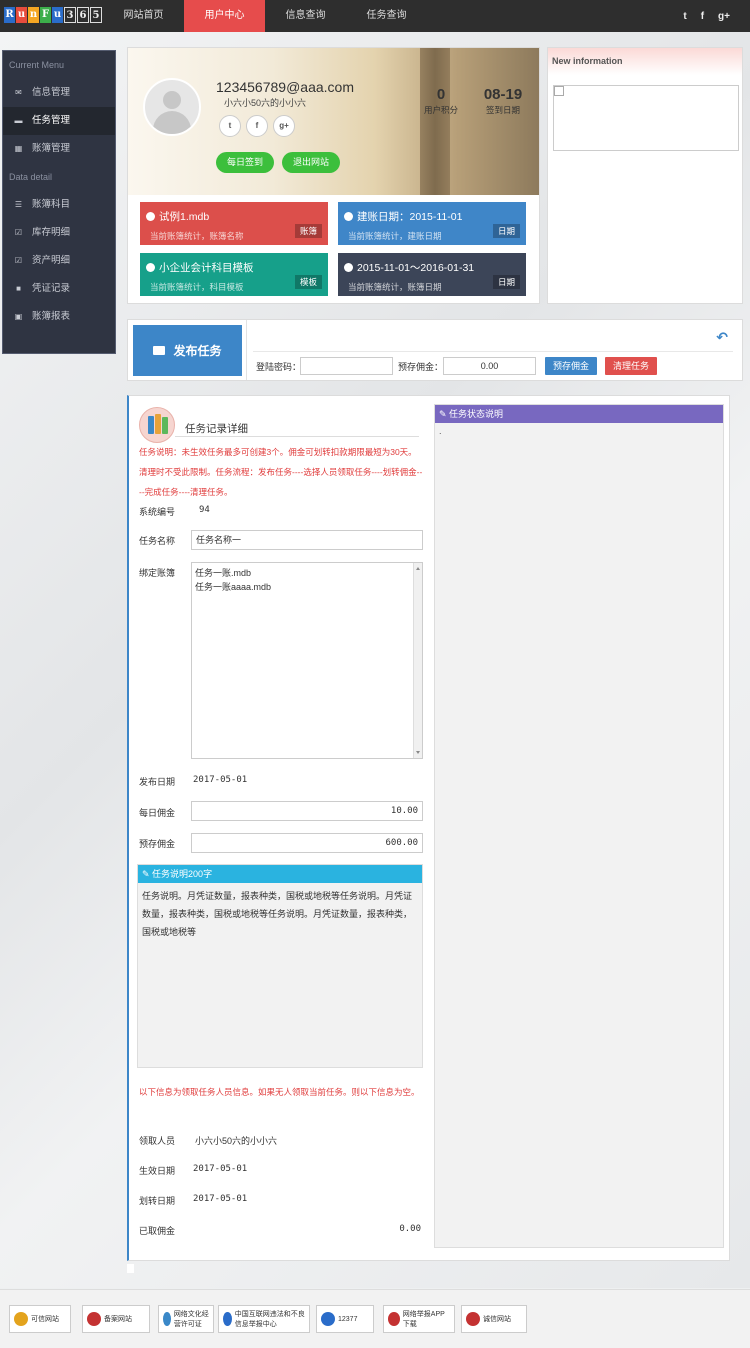  I want to click on daily-commission-label: 每日佣金, so click(157, 813).